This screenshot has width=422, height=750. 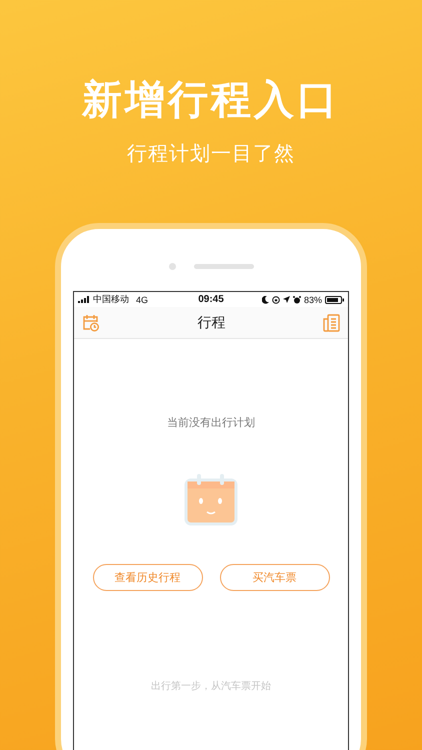 What do you see at coordinates (211, 299) in the screenshot?
I see `status-time: 09:45` at bounding box center [211, 299].